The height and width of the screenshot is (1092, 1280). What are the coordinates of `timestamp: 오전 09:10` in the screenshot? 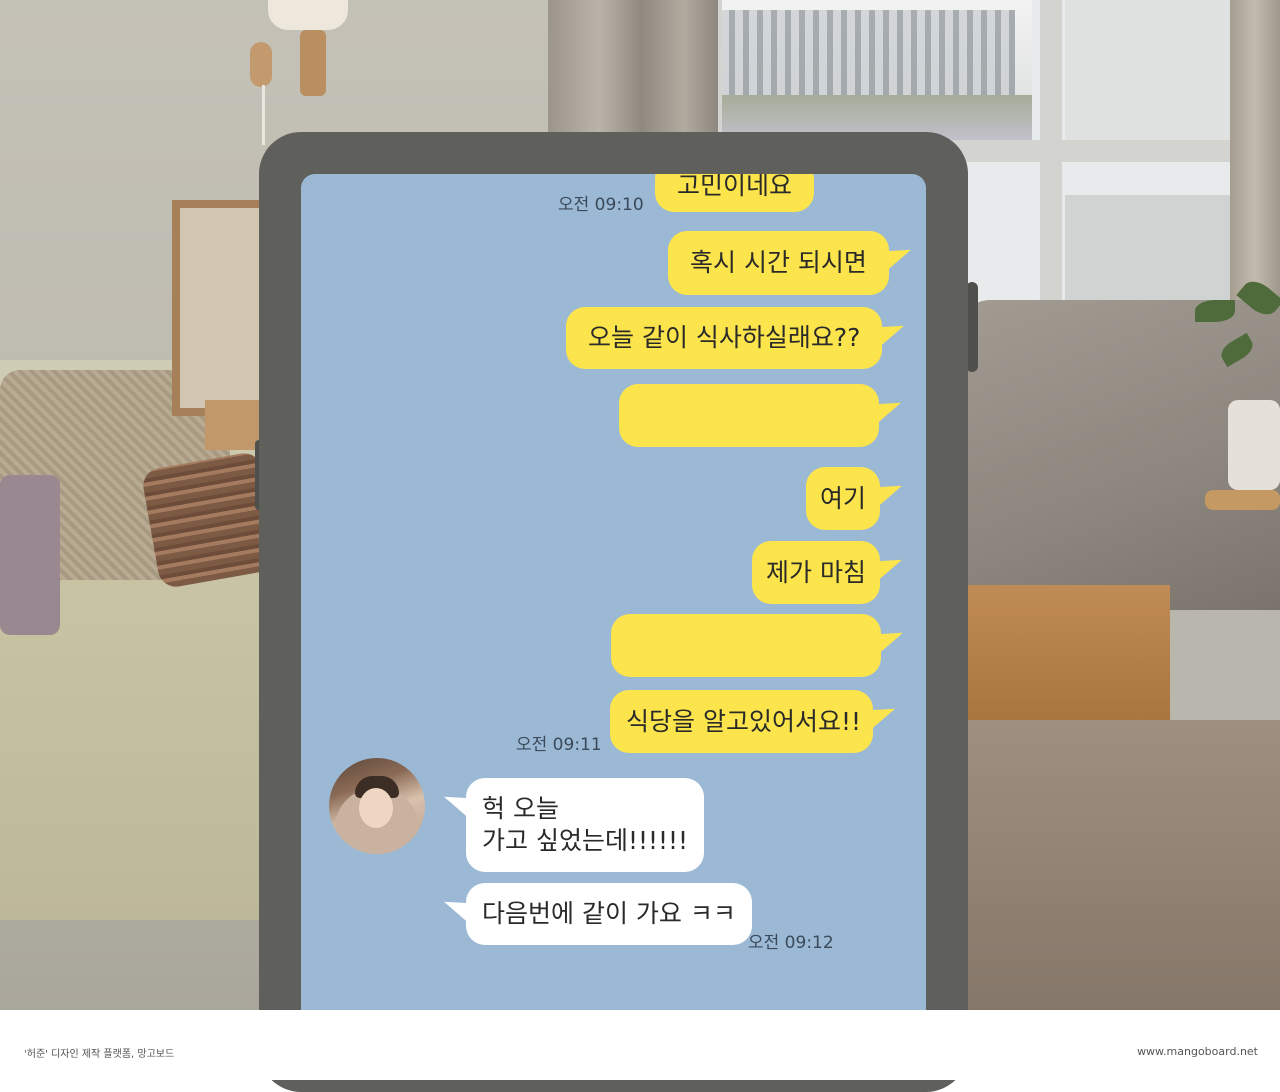 It's located at (601, 205).